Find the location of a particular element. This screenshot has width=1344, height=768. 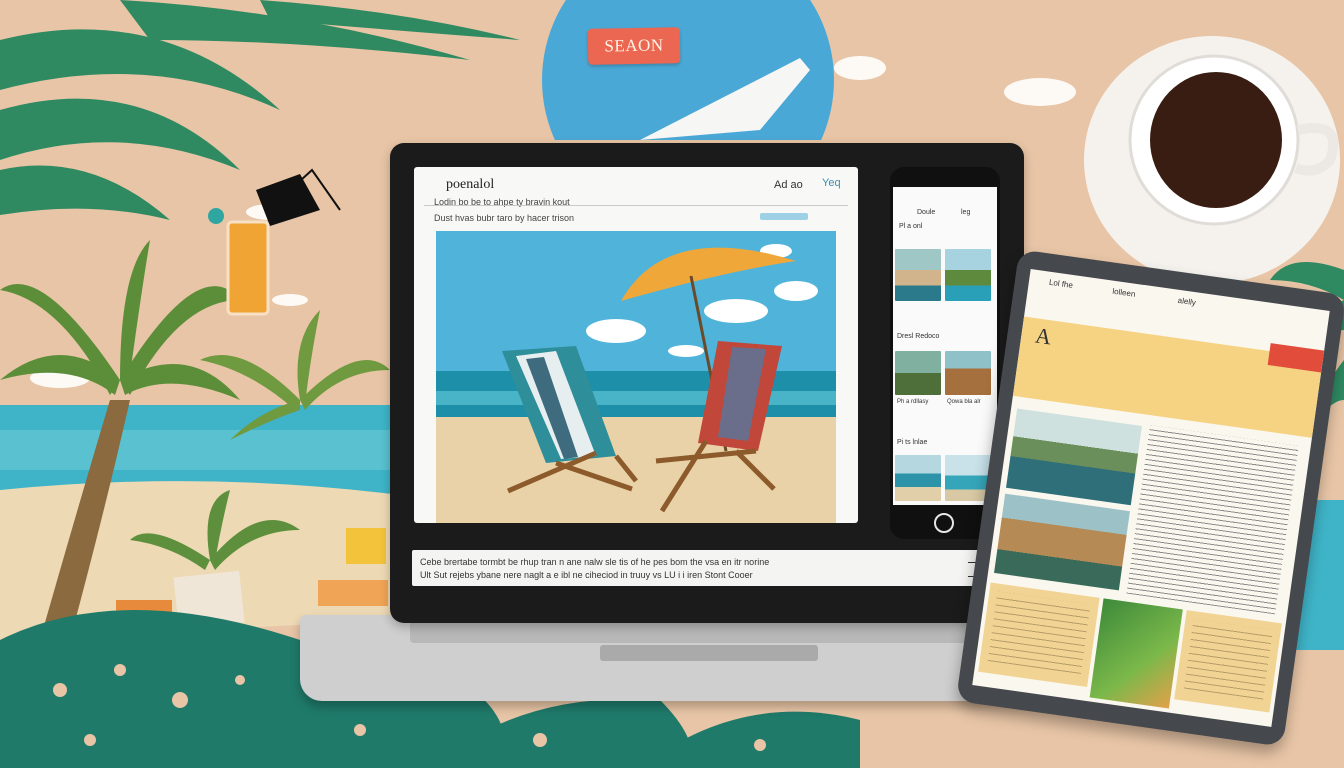

beach-illustration is located at coordinates (636, 377).